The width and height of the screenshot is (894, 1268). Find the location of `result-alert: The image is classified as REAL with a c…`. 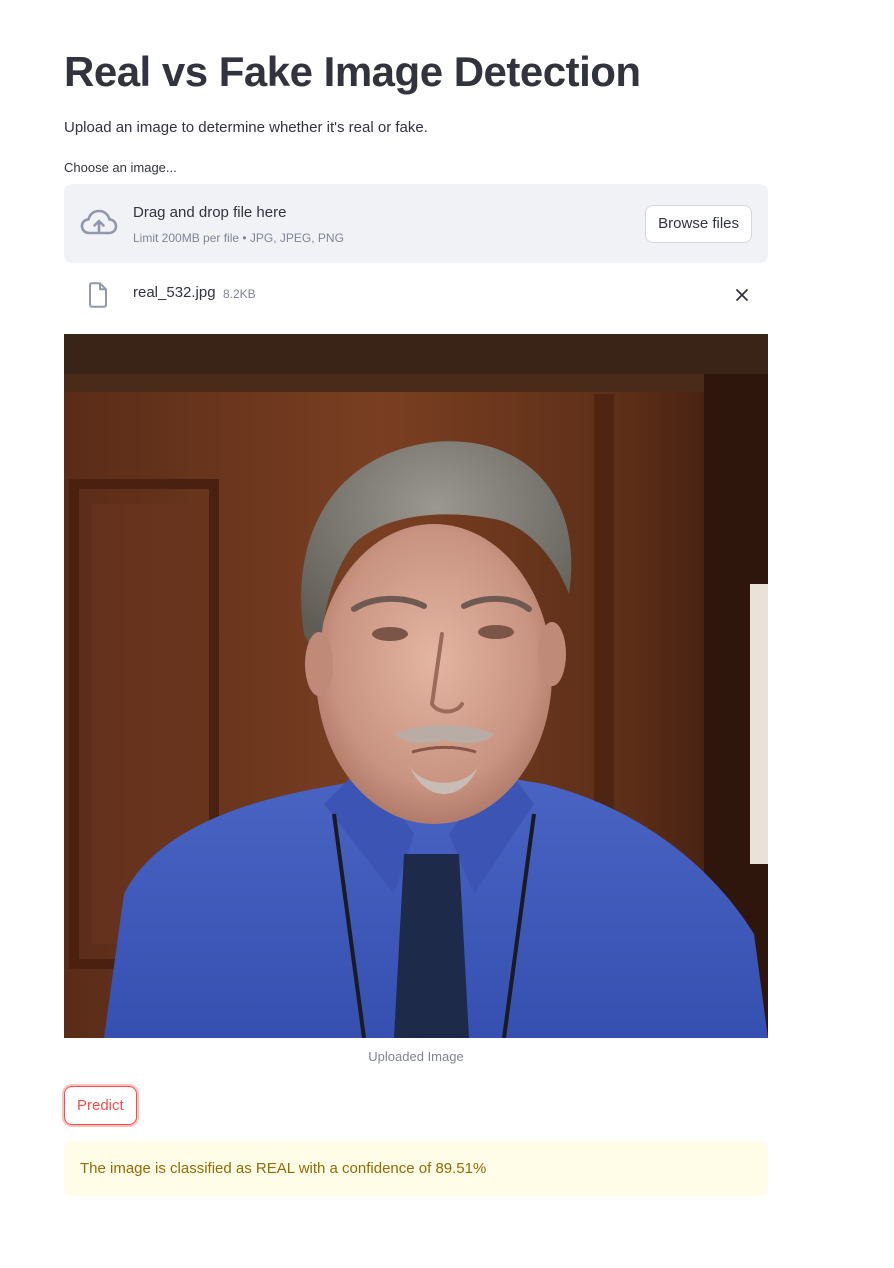

result-alert: The image is classified as REAL with a c… is located at coordinates (416, 1168).